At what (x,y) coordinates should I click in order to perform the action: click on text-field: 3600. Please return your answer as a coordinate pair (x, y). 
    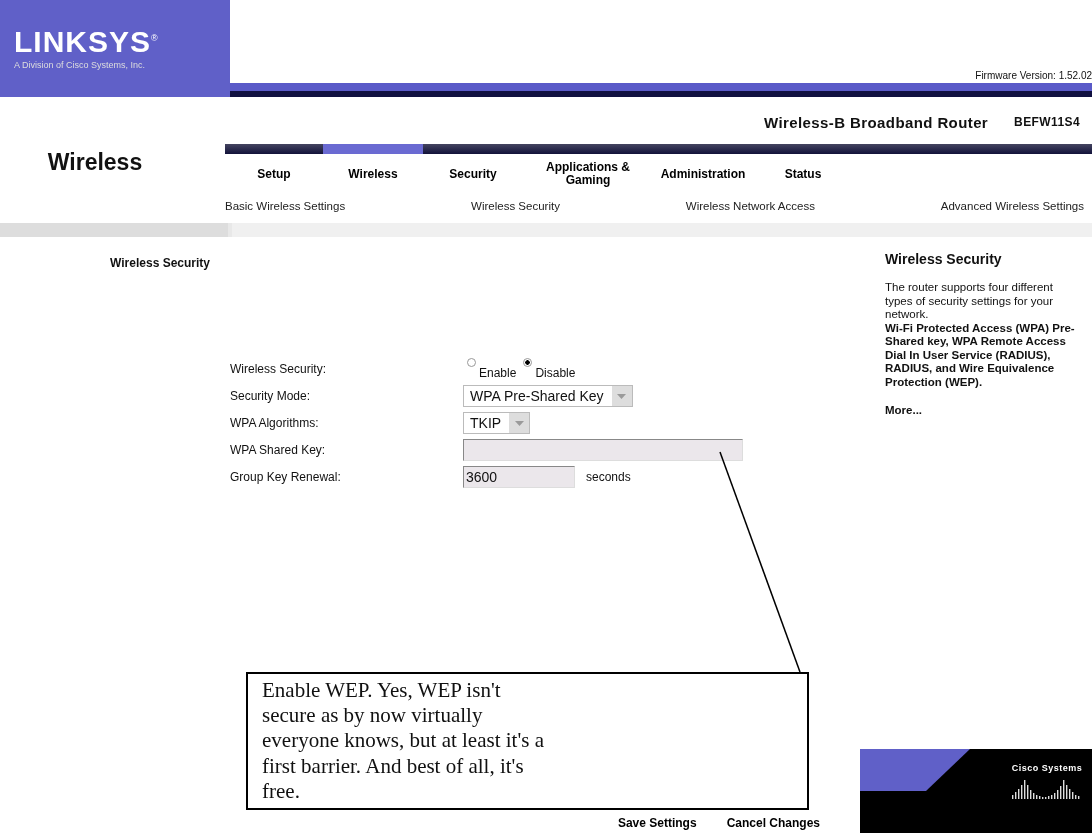
    Looking at the image, I should click on (519, 477).